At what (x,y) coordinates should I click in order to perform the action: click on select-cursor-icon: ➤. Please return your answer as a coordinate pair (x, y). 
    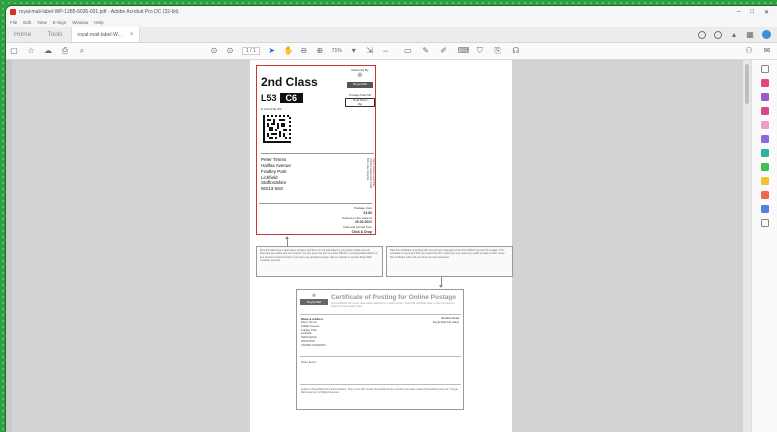
    Looking at the image, I should click on (272, 51).